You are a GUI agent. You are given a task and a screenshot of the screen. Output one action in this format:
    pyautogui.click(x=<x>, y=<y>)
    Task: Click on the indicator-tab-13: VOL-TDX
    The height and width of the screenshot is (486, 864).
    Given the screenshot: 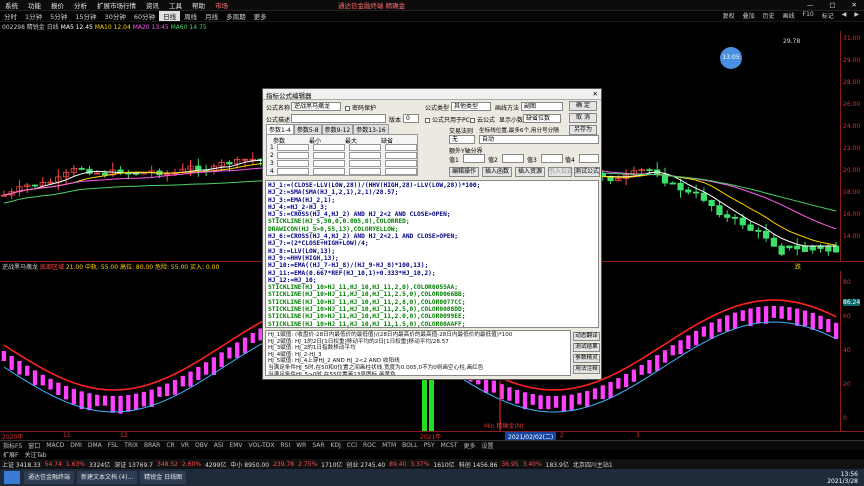 What is the action you would take?
    pyautogui.click(x=262, y=445)
    